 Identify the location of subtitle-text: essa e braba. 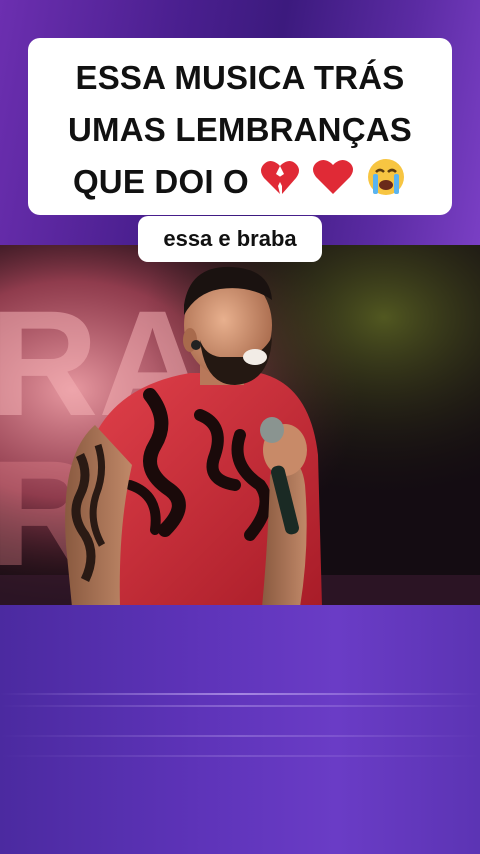
(230, 238).